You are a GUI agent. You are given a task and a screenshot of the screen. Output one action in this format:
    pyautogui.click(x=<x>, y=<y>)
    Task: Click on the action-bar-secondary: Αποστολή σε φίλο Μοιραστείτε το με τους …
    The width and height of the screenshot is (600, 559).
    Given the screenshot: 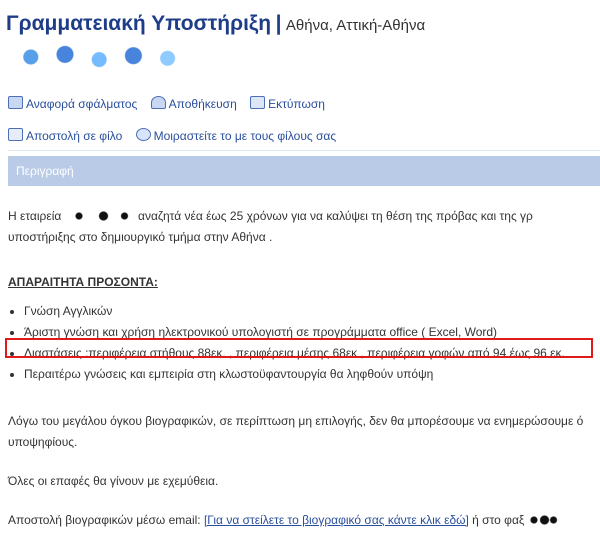 What is the action you would take?
    pyautogui.click(x=177, y=135)
    